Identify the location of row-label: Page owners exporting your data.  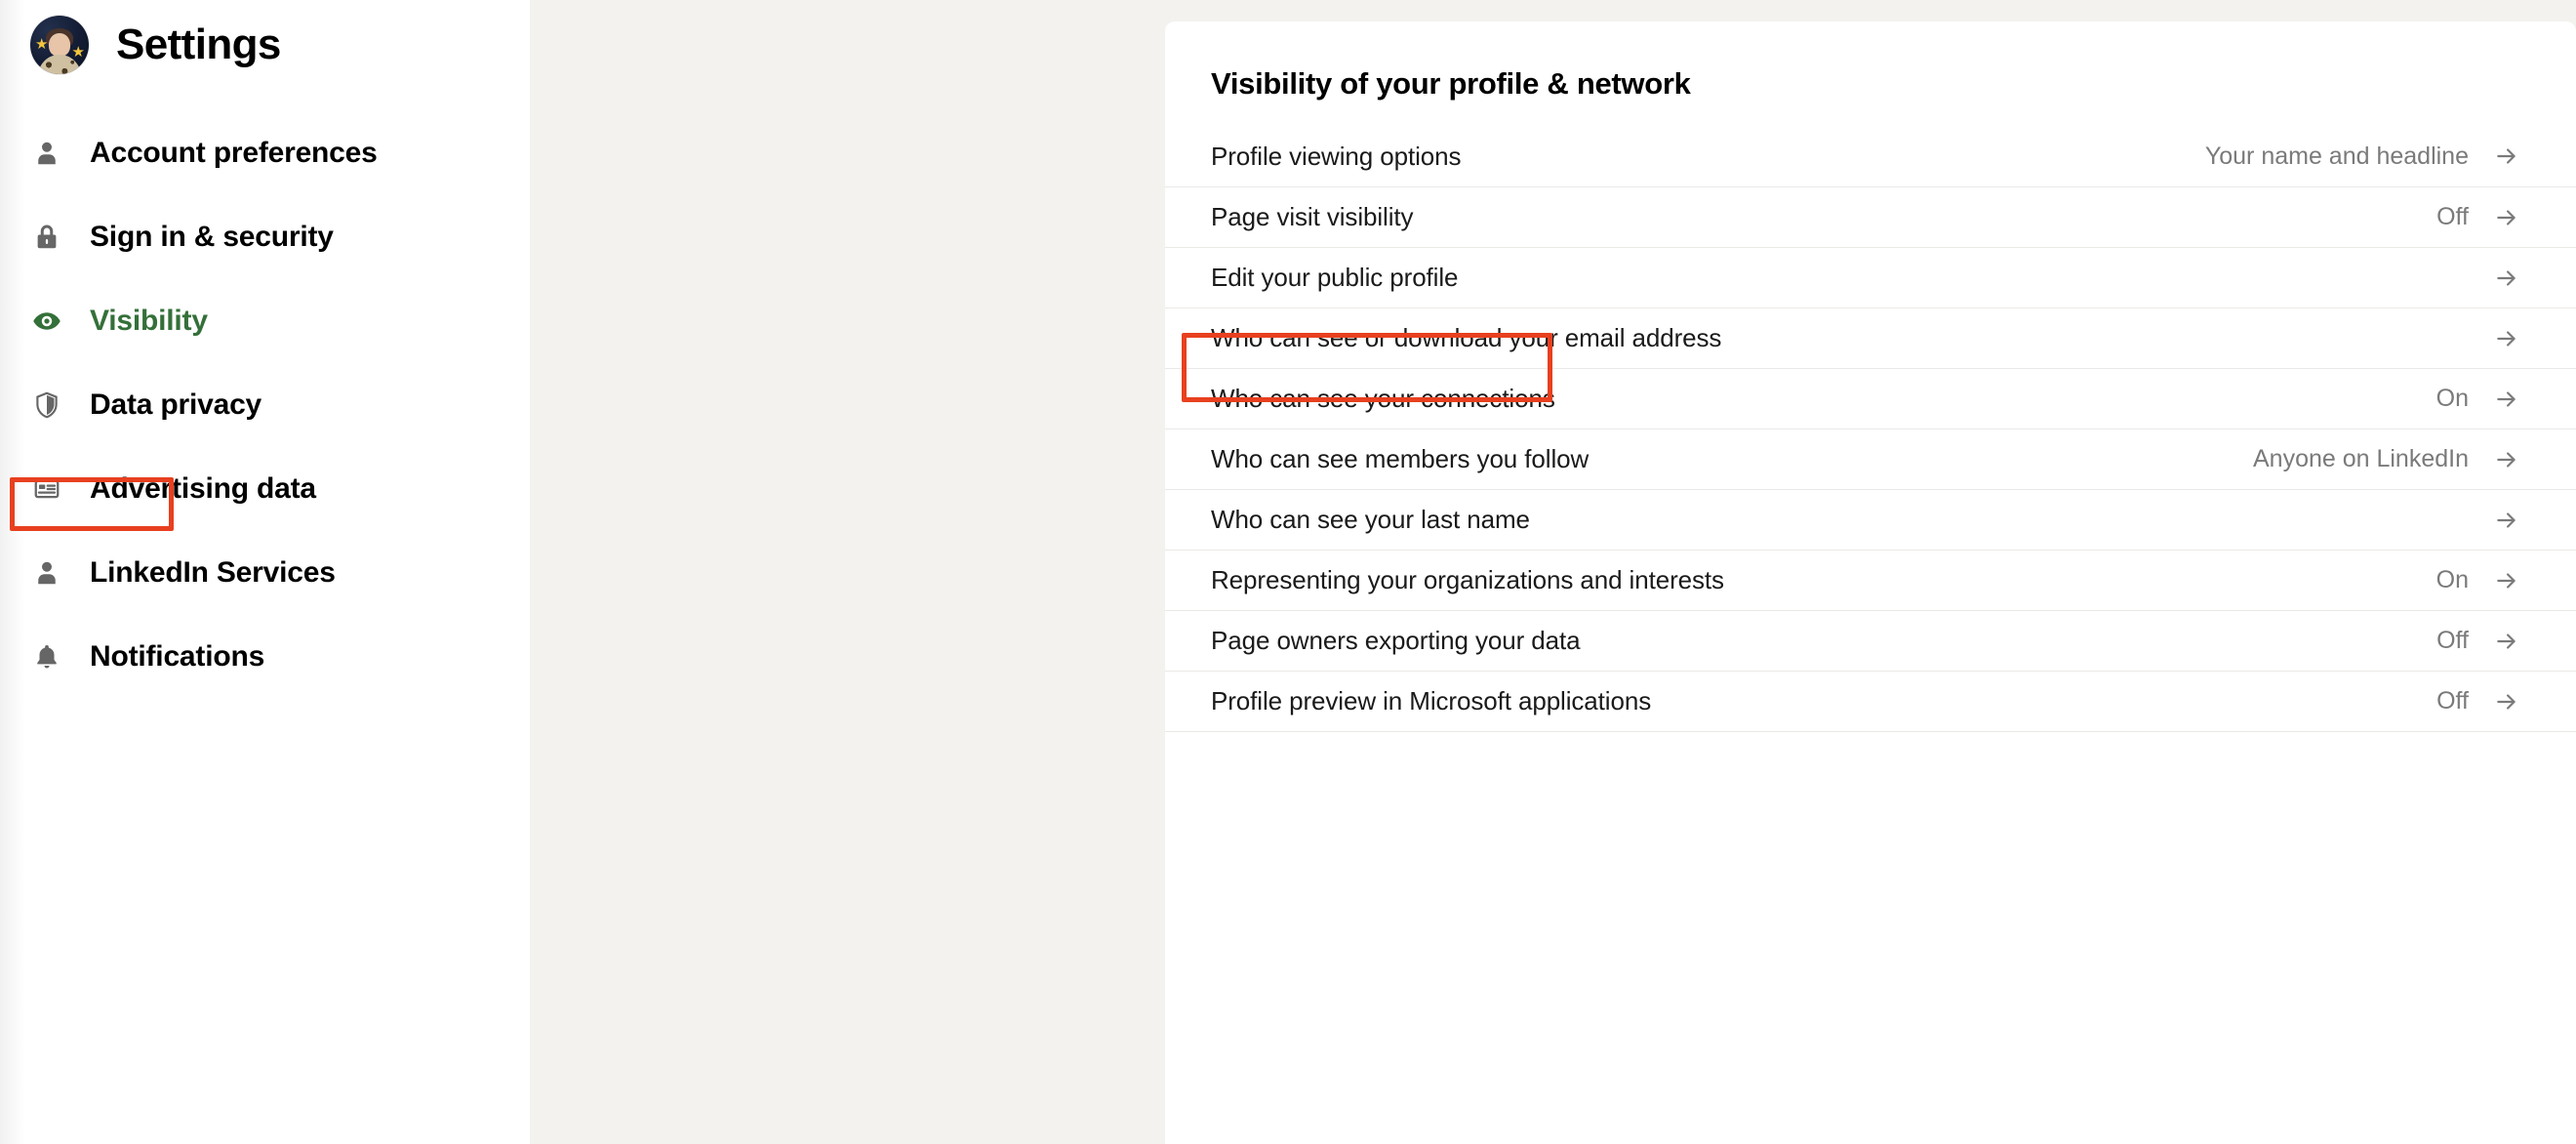
(1396, 640).